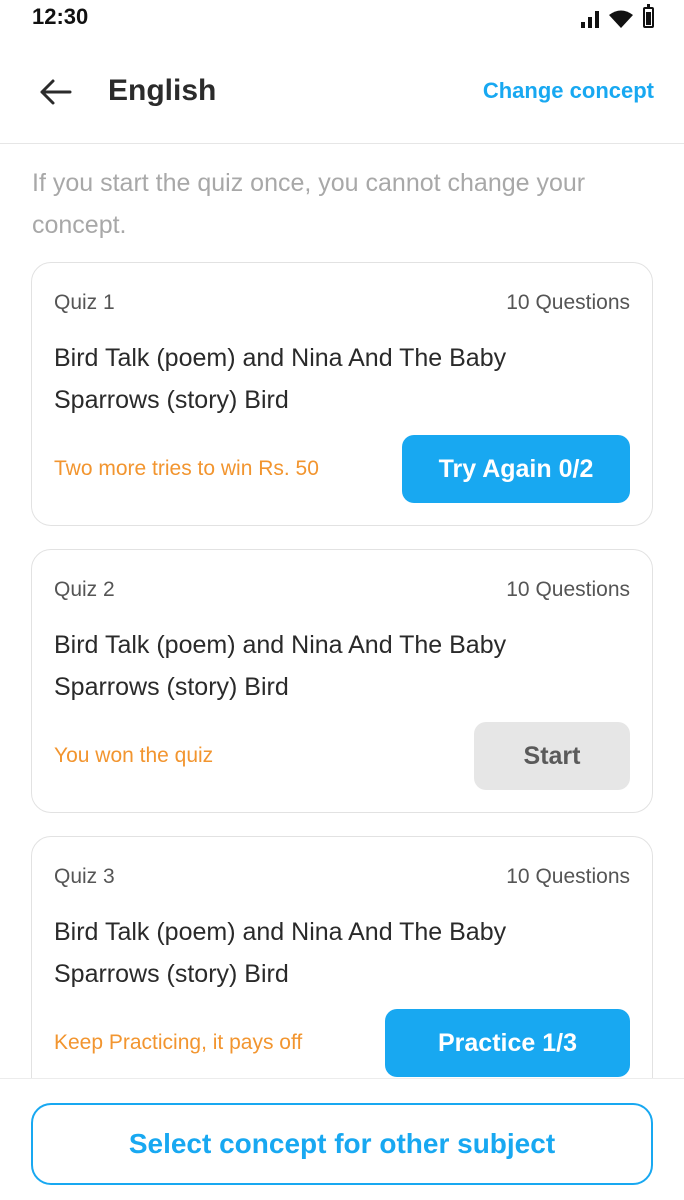  What do you see at coordinates (84, 302) in the screenshot?
I see `quiz-number: Quiz 1` at bounding box center [84, 302].